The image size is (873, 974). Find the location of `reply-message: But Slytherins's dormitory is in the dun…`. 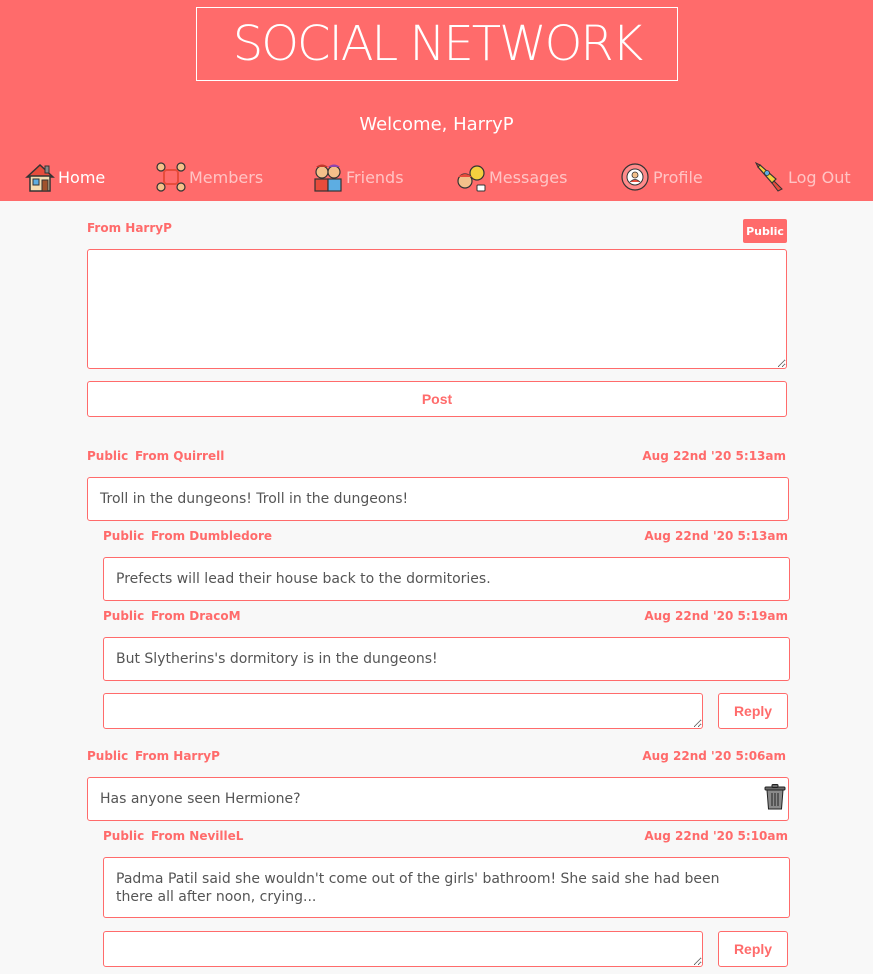

reply-message: But Slytherins's dormitory is in the dun… is located at coordinates (446, 659).